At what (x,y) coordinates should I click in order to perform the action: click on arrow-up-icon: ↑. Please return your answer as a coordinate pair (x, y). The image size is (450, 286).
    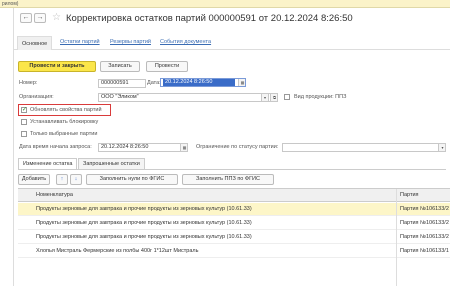
    Looking at the image, I should click on (62, 179).